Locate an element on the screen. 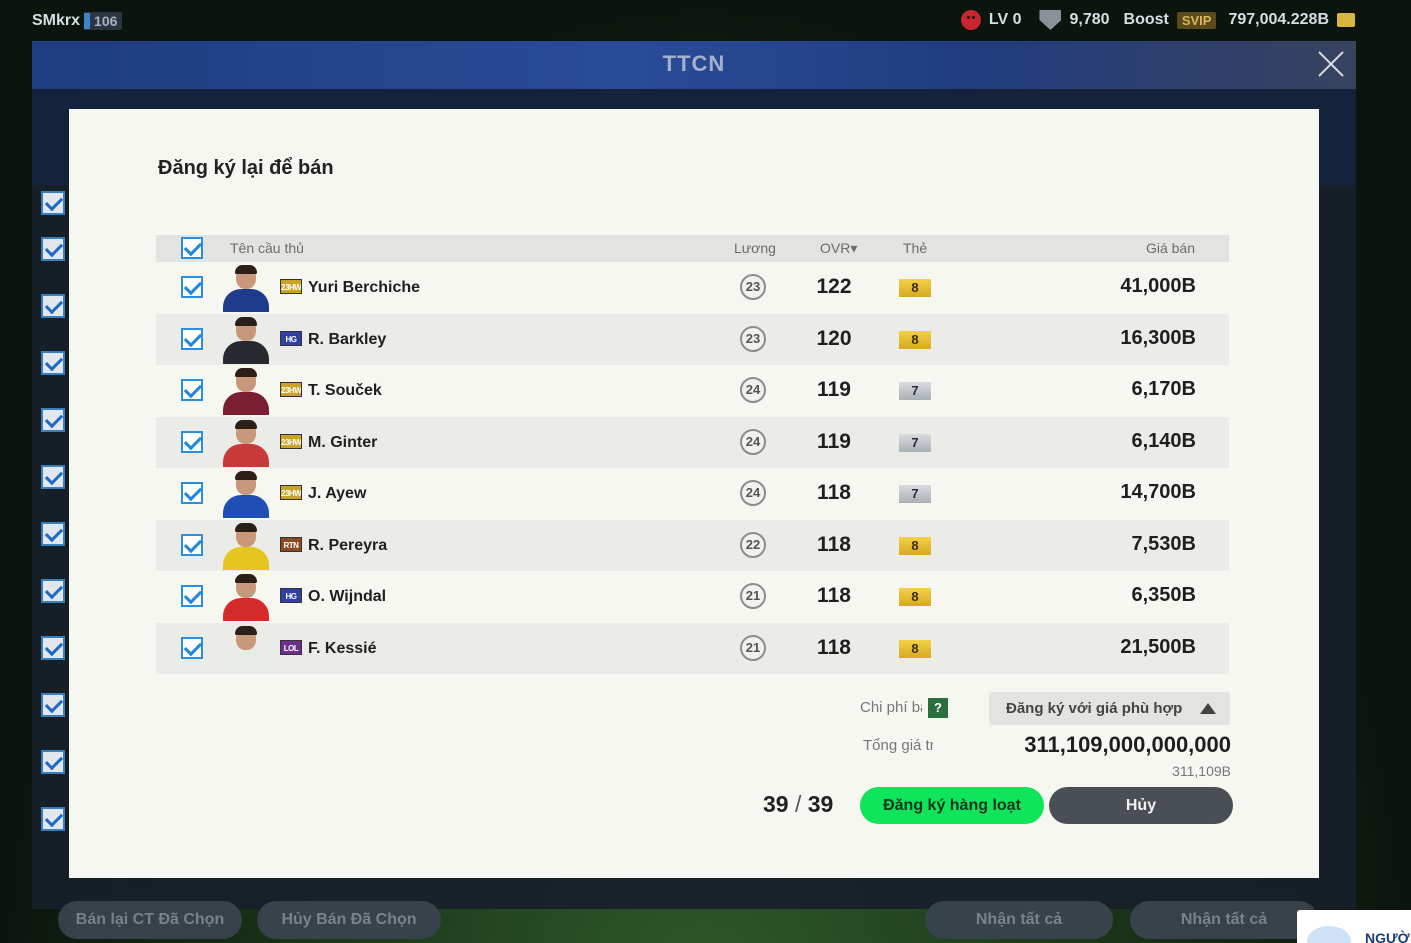 The image size is (1411, 943). table-row: 23HW Yuri Berchiche 23 122 8 41,000B is located at coordinates (692, 288).